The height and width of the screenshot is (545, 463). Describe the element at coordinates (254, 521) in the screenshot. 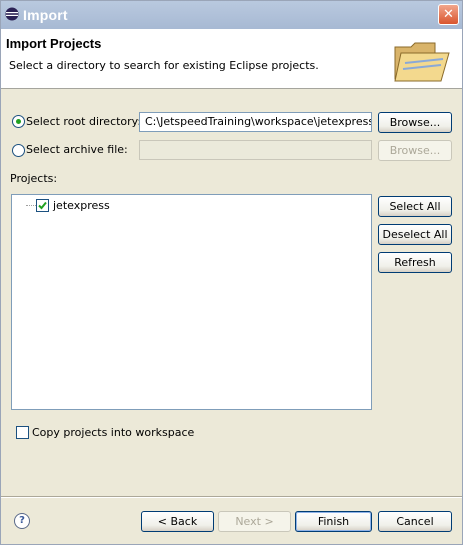

I see `next-button: Next >` at that location.